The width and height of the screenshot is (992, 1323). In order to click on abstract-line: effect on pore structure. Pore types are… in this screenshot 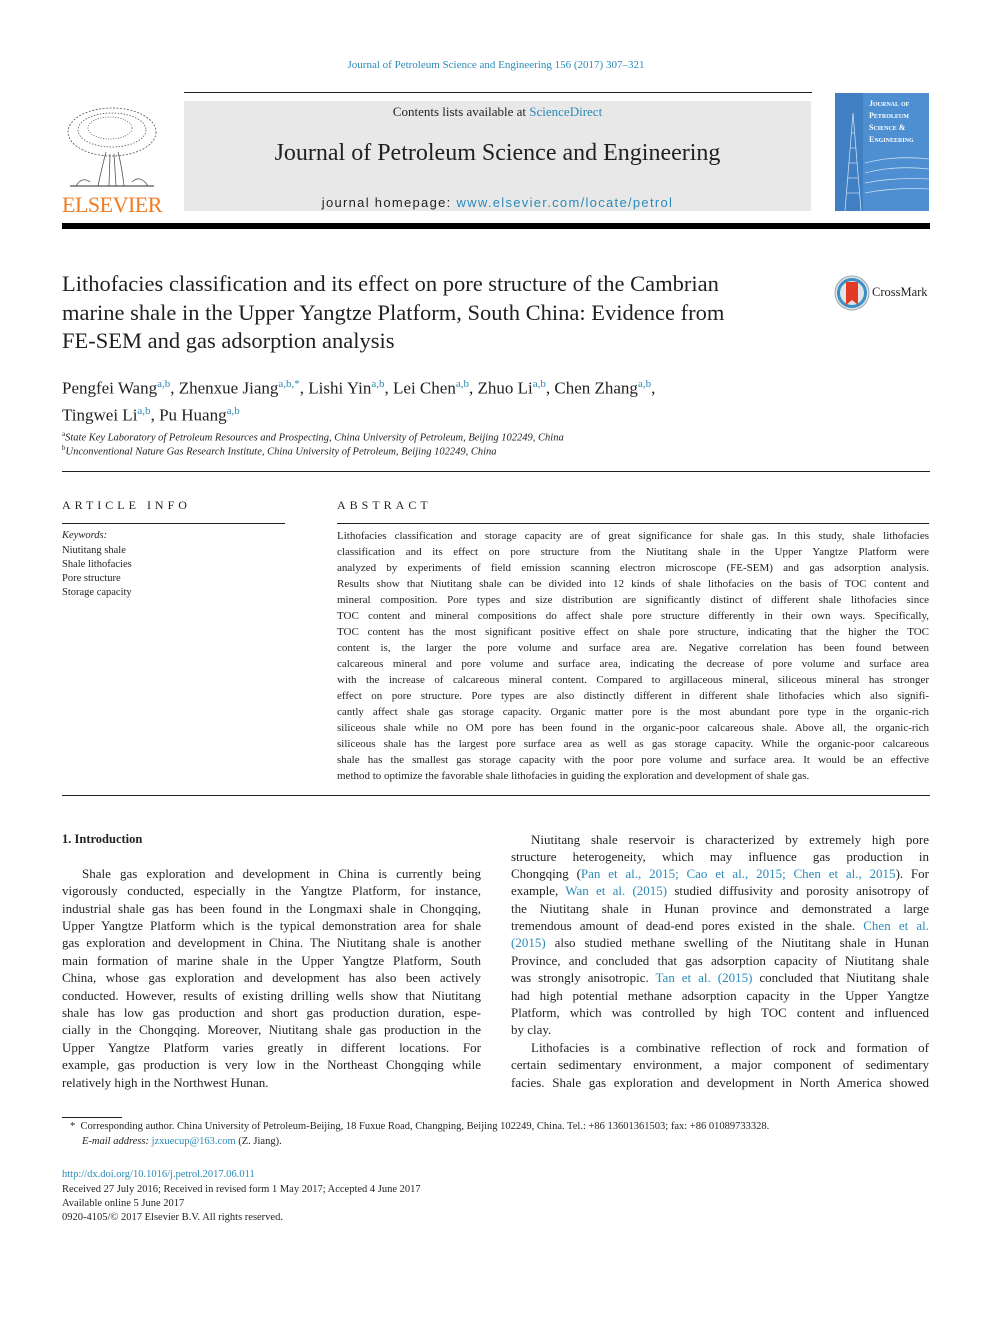, I will do `click(633, 696)`.